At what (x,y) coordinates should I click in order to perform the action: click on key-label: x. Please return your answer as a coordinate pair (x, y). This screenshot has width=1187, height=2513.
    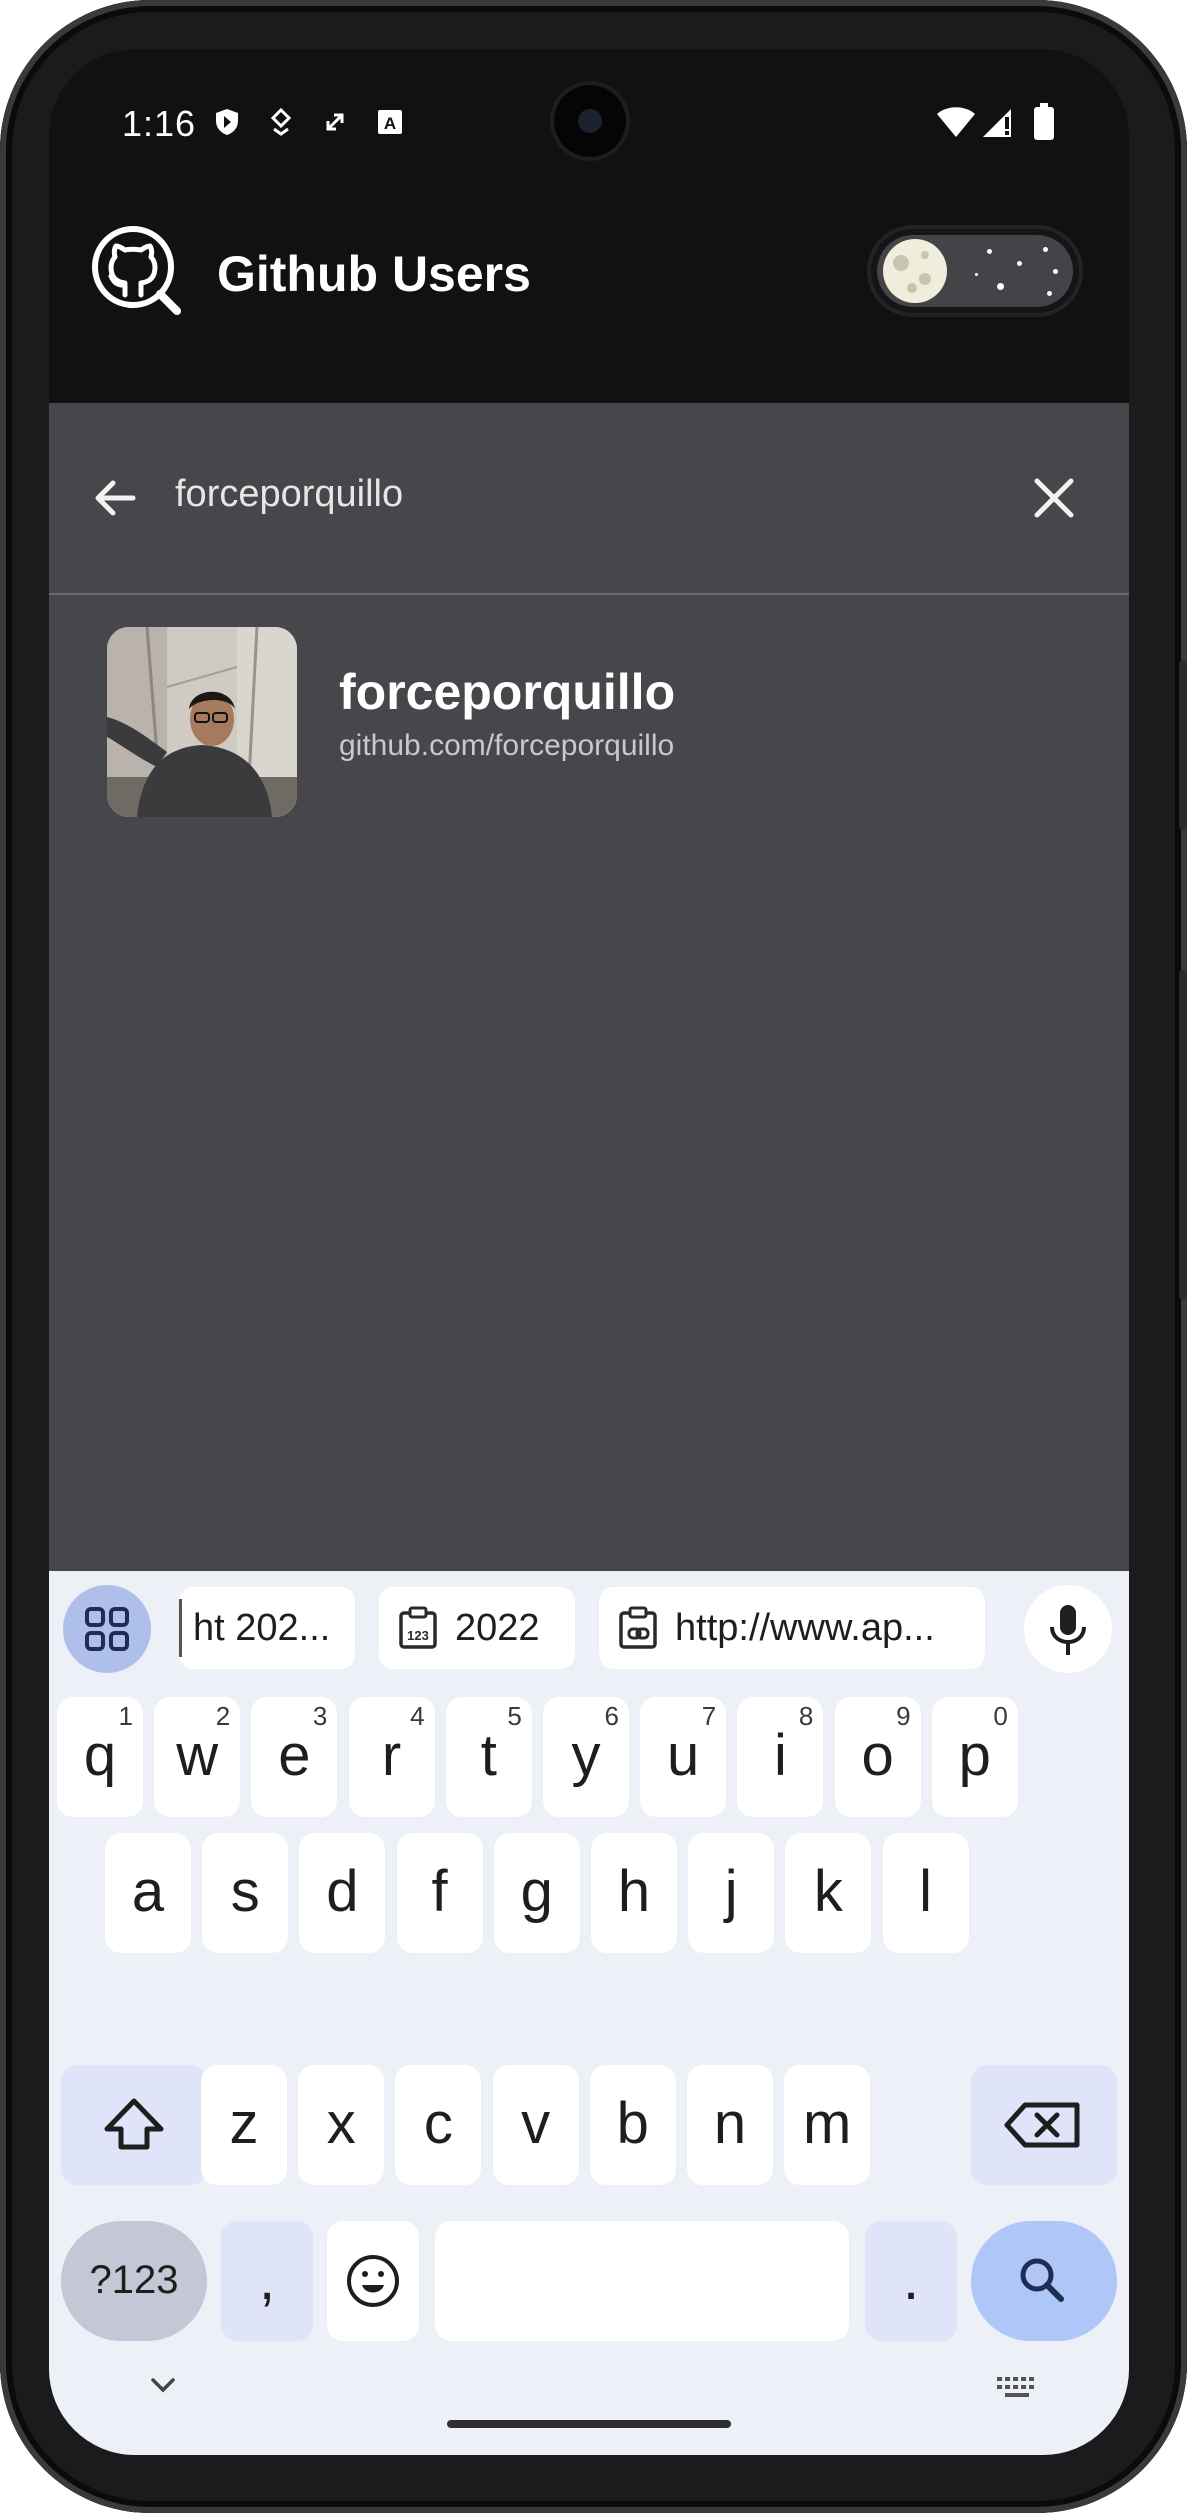
    Looking at the image, I should click on (341, 2123).